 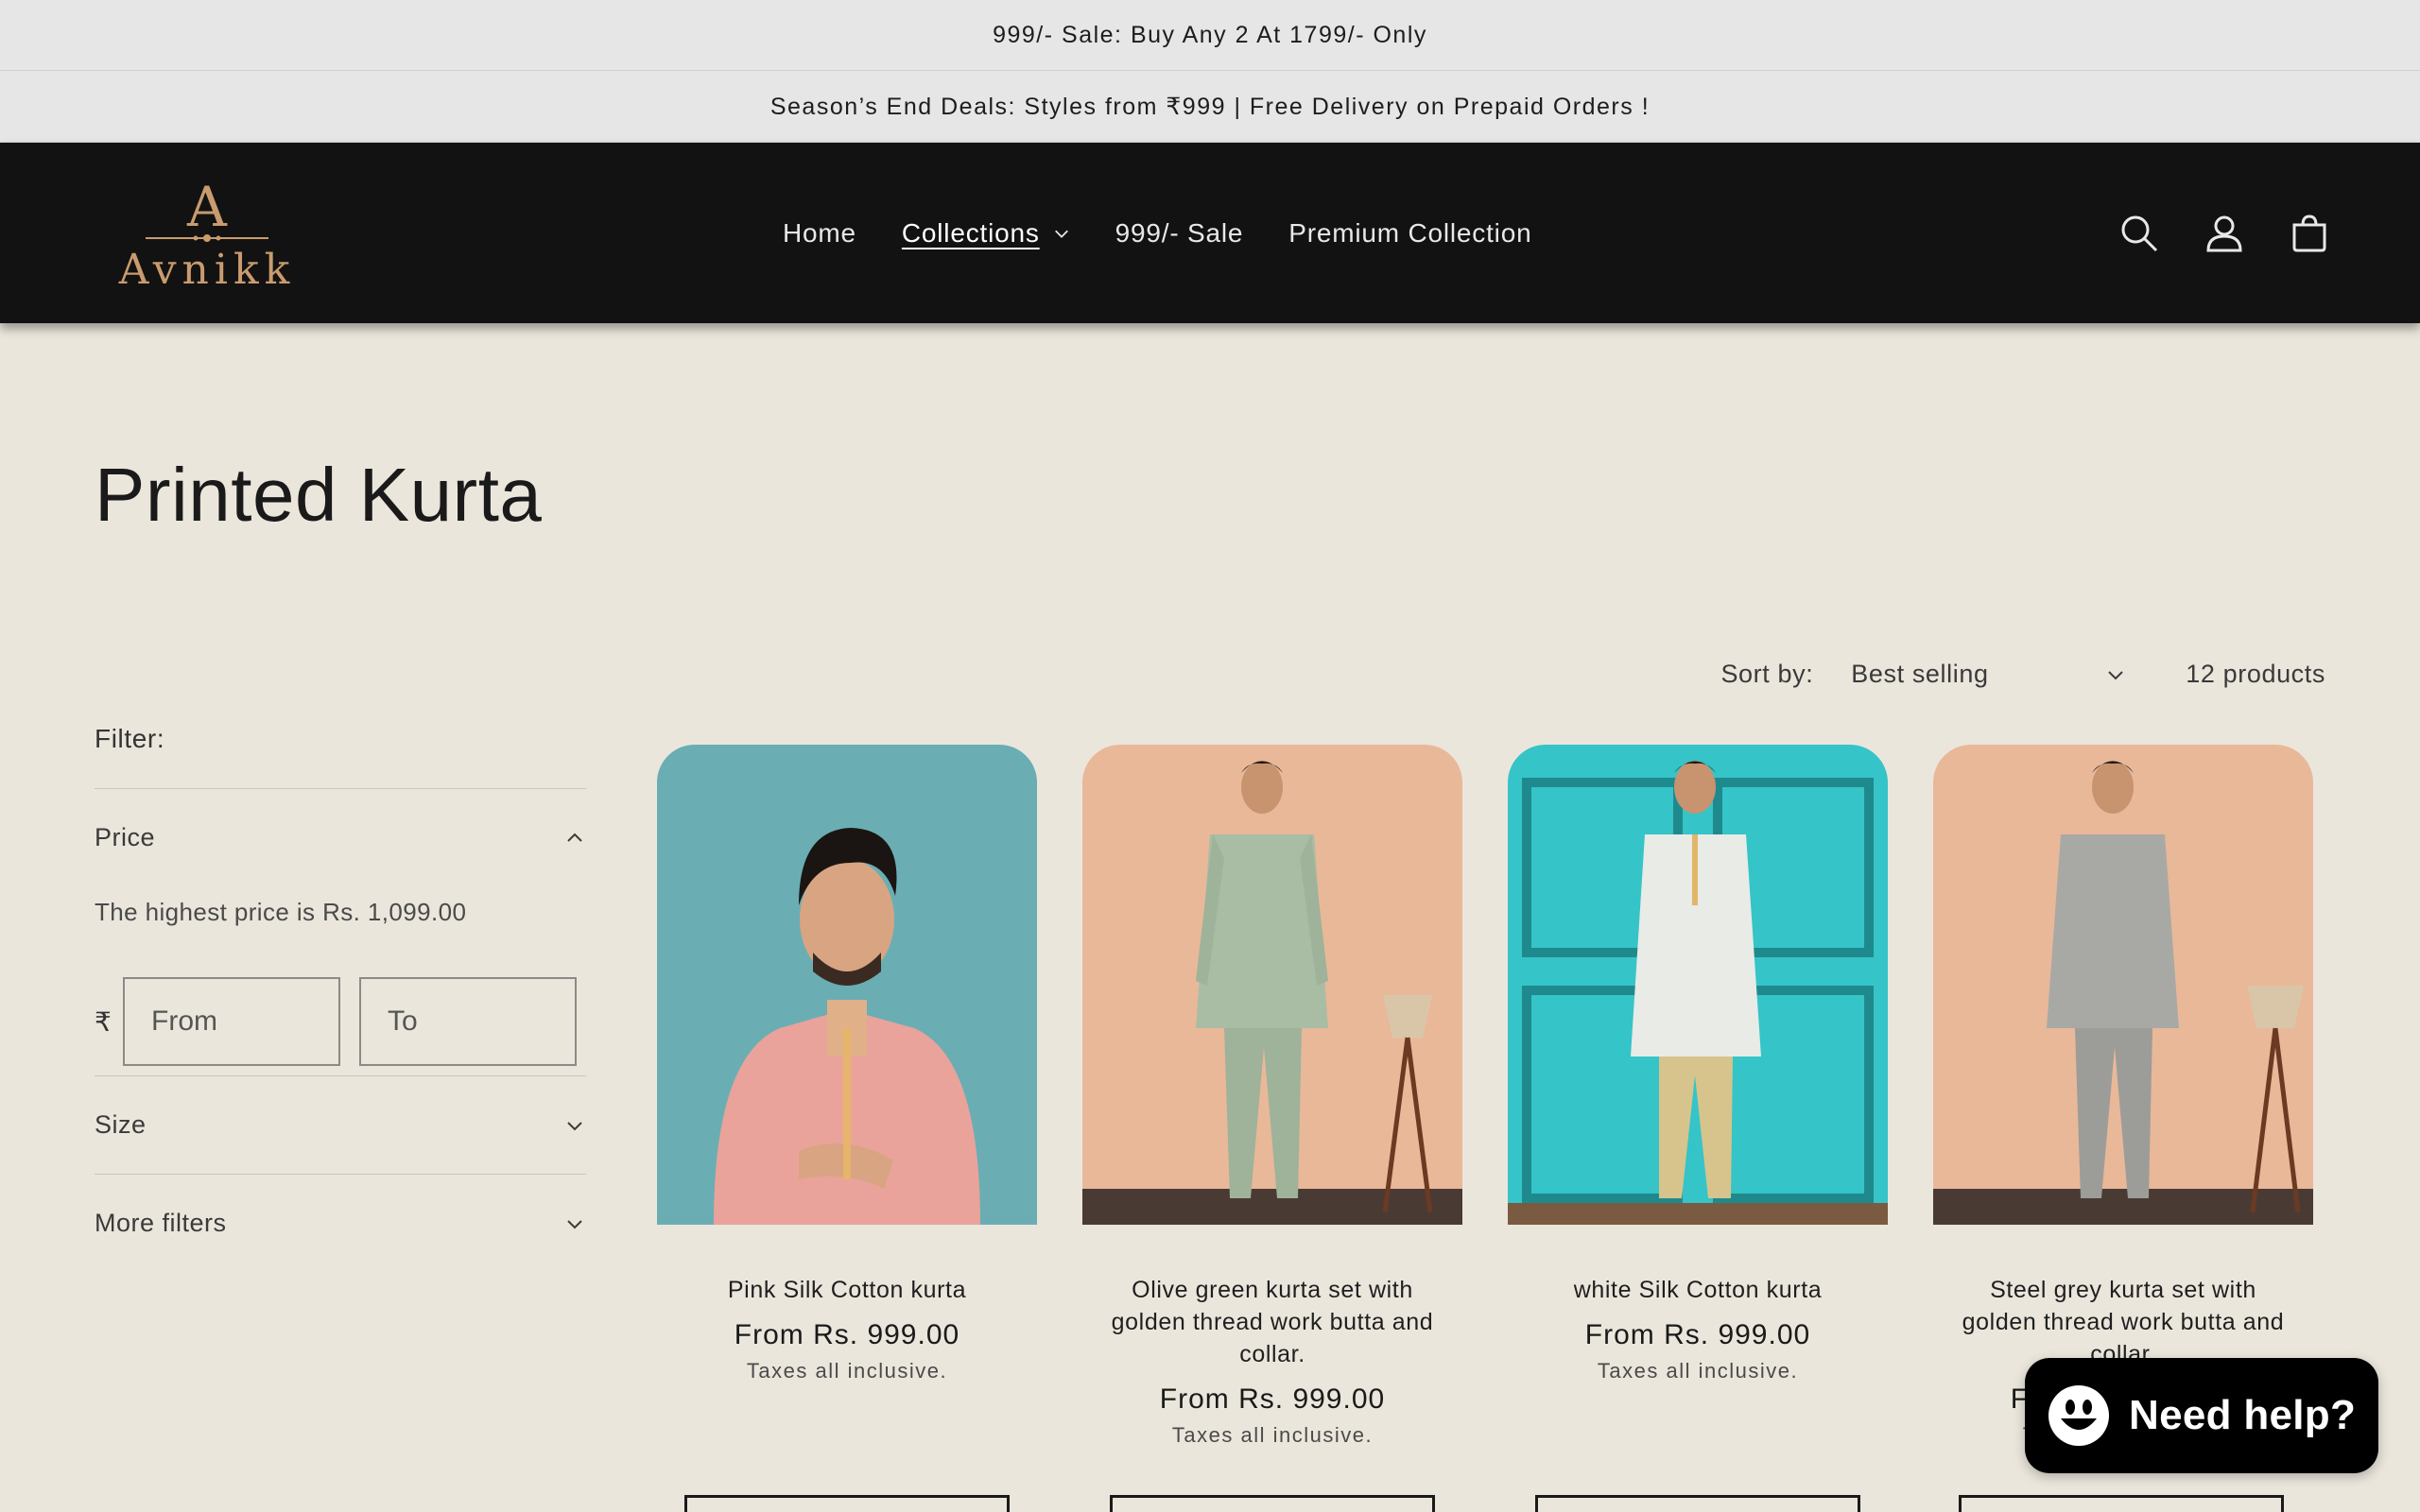 I want to click on nav-item-collections: Collections, so click(x=986, y=233).